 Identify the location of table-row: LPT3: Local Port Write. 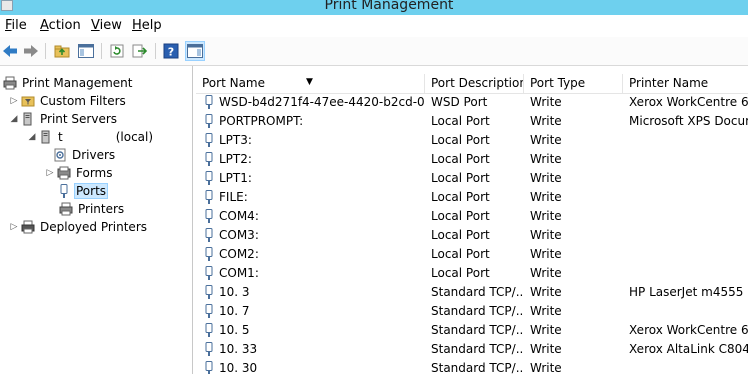
(472, 140).